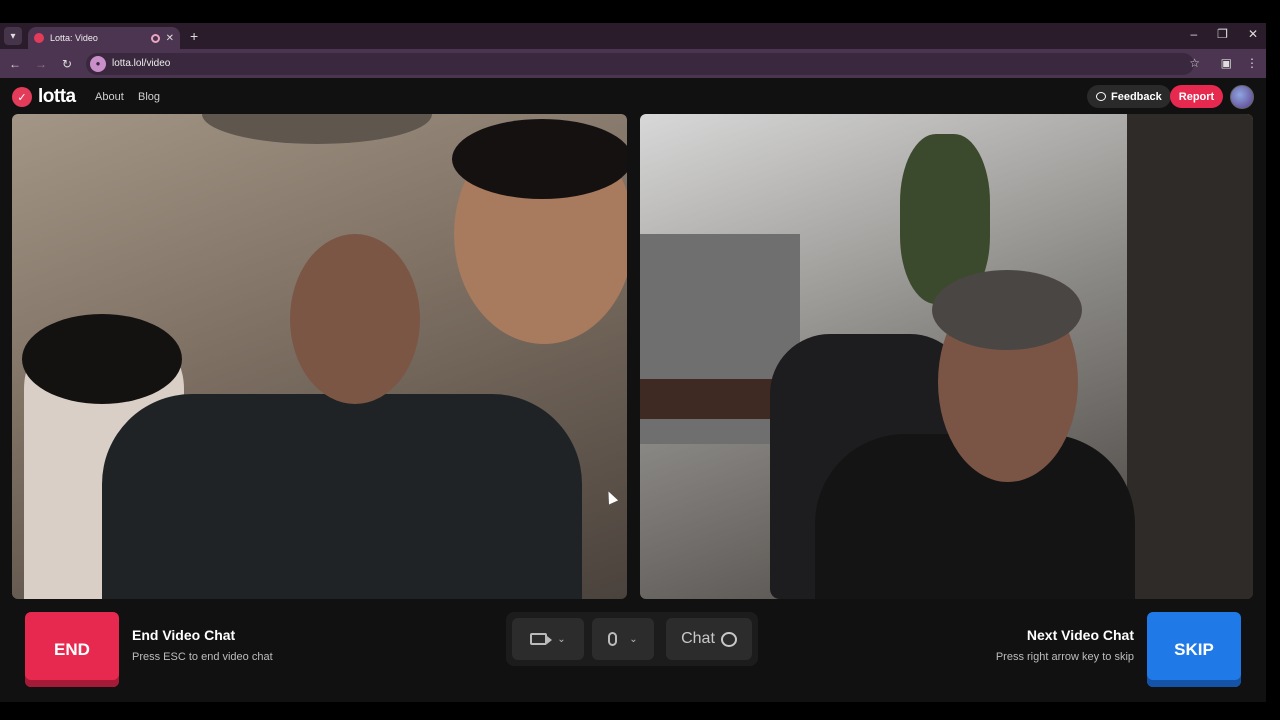  I want to click on camera-toggle-button: ⌄, so click(548, 639).